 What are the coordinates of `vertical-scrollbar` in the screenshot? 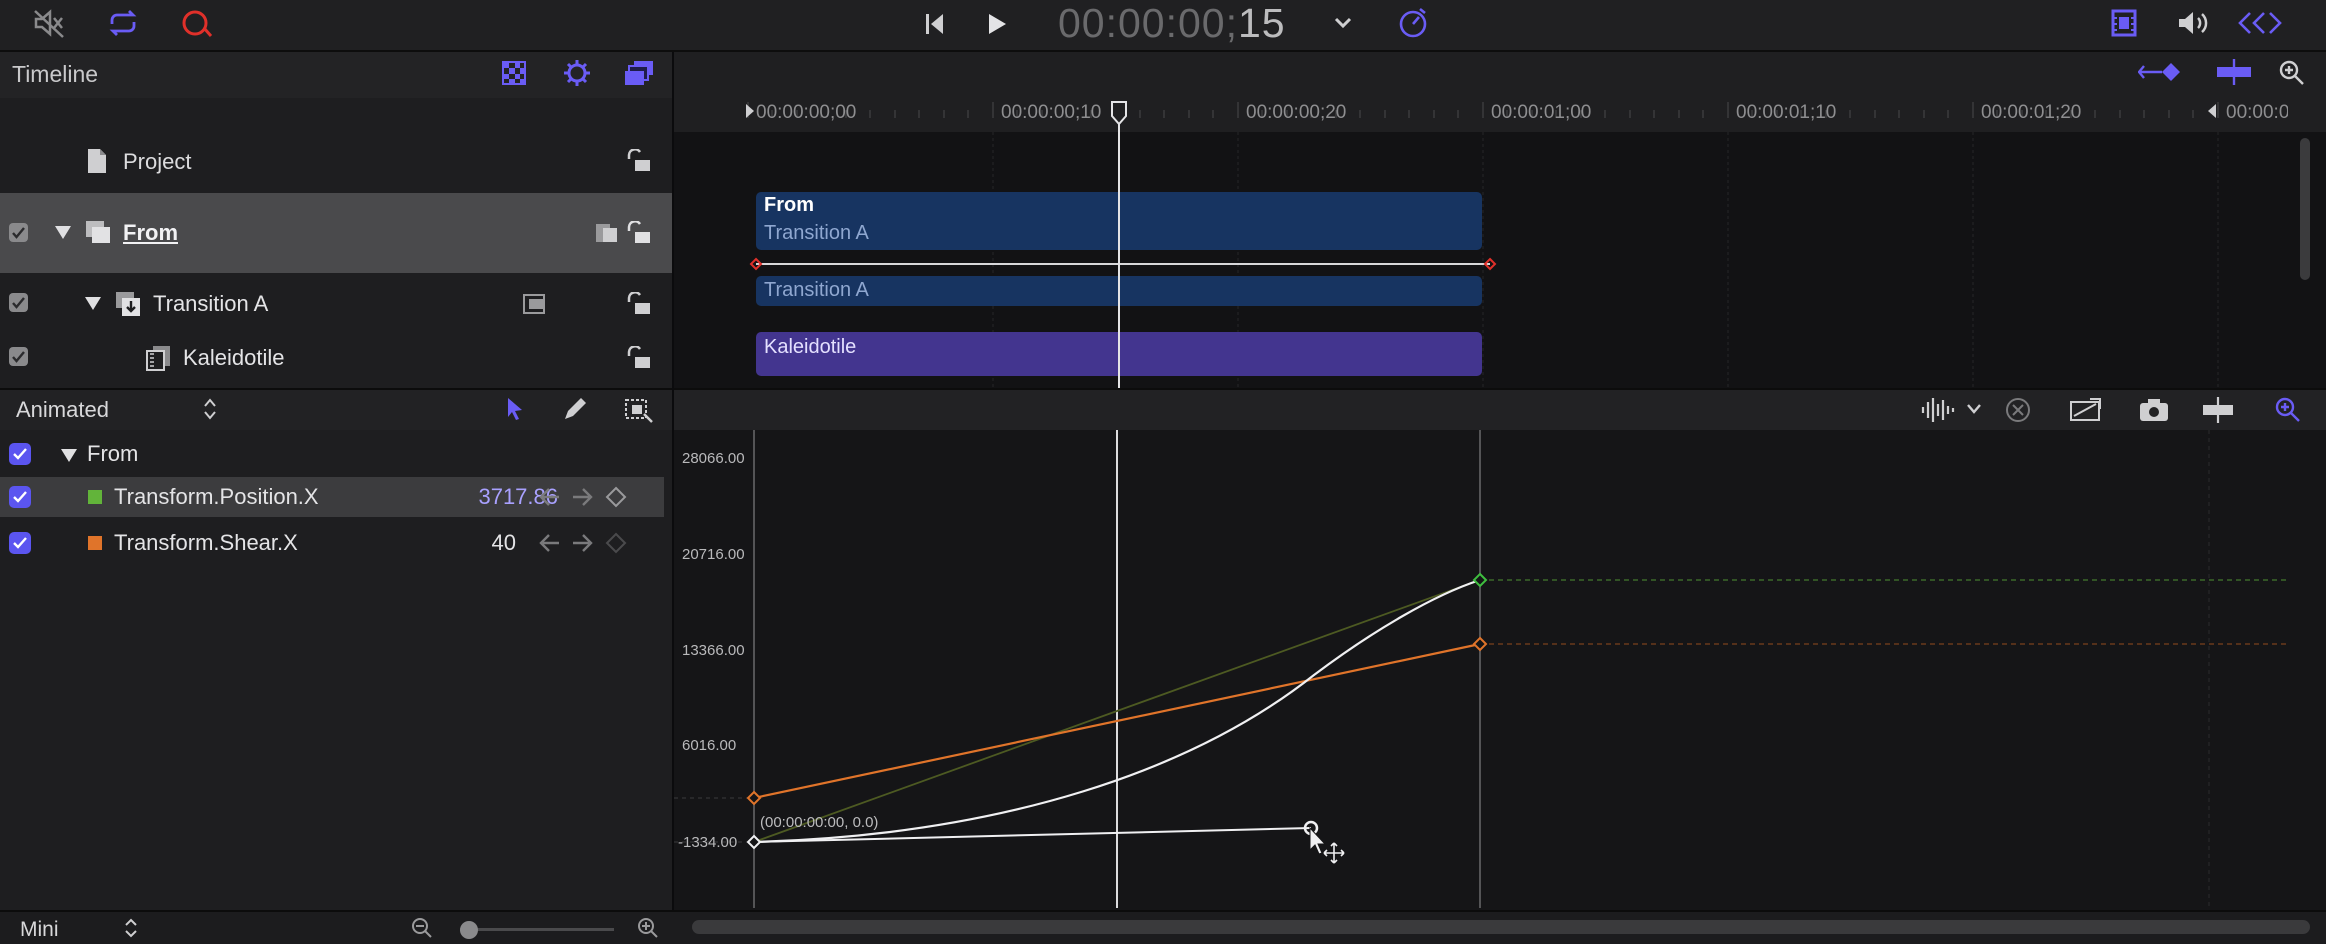 It's located at (2305, 209).